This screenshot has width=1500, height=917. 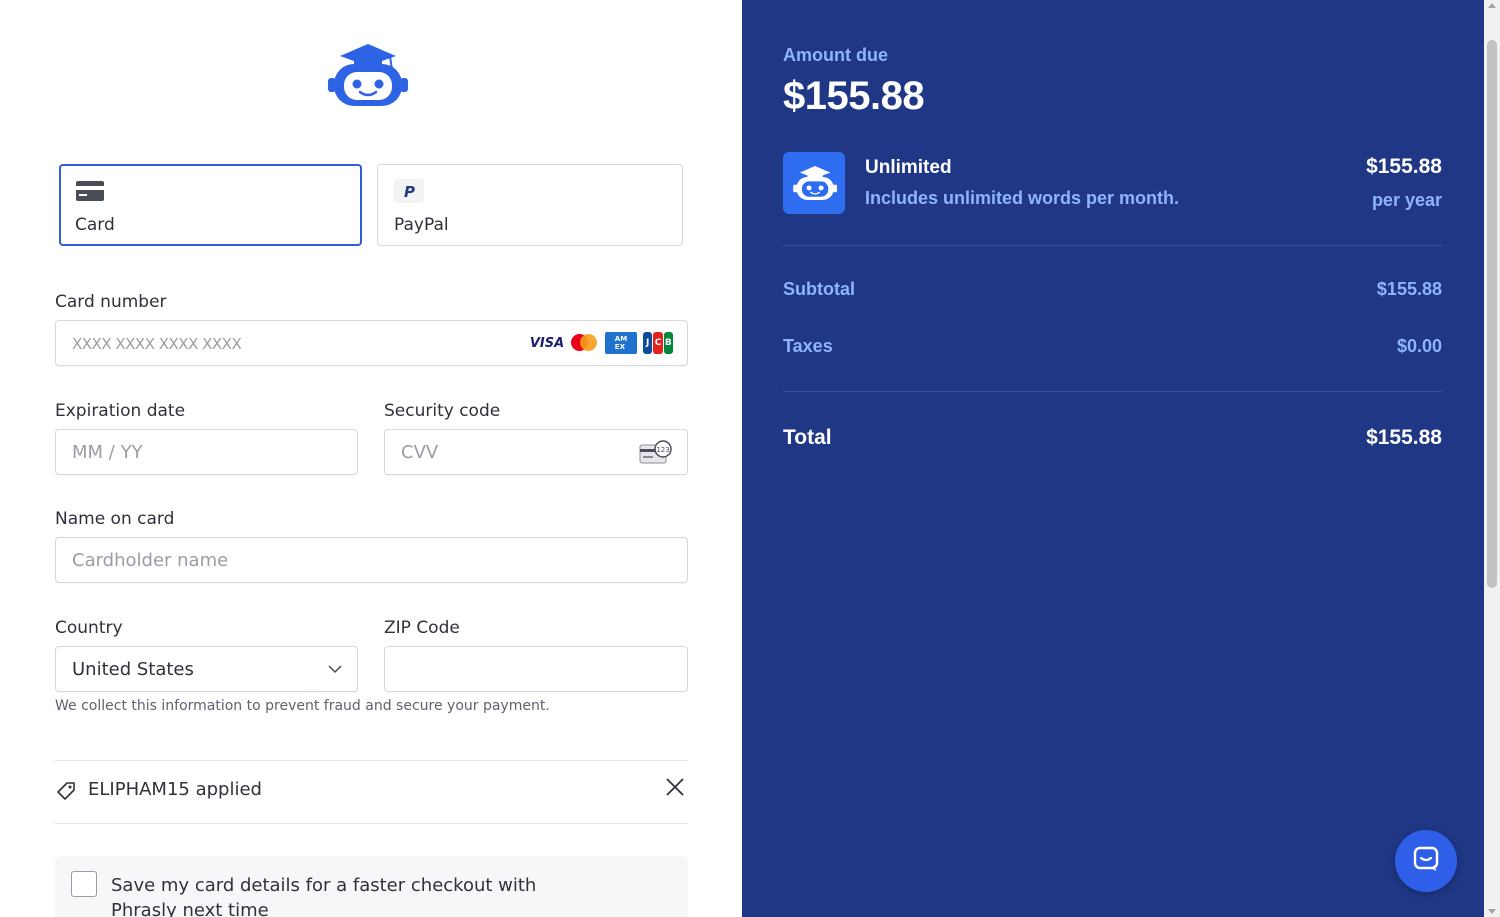 What do you see at coordinates (1419, 346) in the screenshot?
I see `taxes-value: $0.00` at bounding box center [1419, 346].